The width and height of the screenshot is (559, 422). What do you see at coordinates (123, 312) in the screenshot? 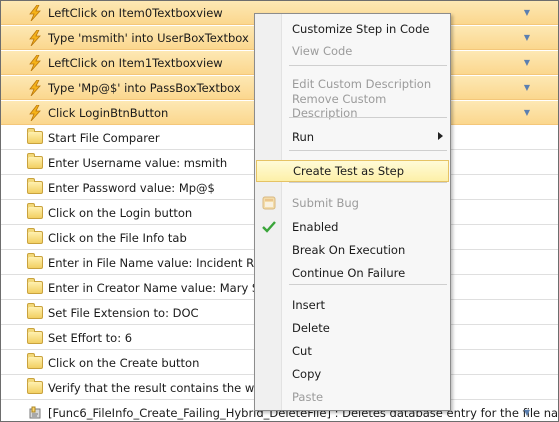
I see `step-label: Set File Extension to: DOC` at bounding box center [123, 312].